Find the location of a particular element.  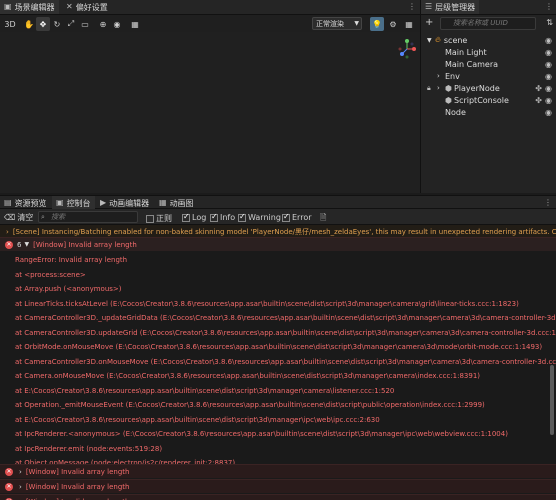

warning-checkbox: Warning is located at coordinates (259, 217).